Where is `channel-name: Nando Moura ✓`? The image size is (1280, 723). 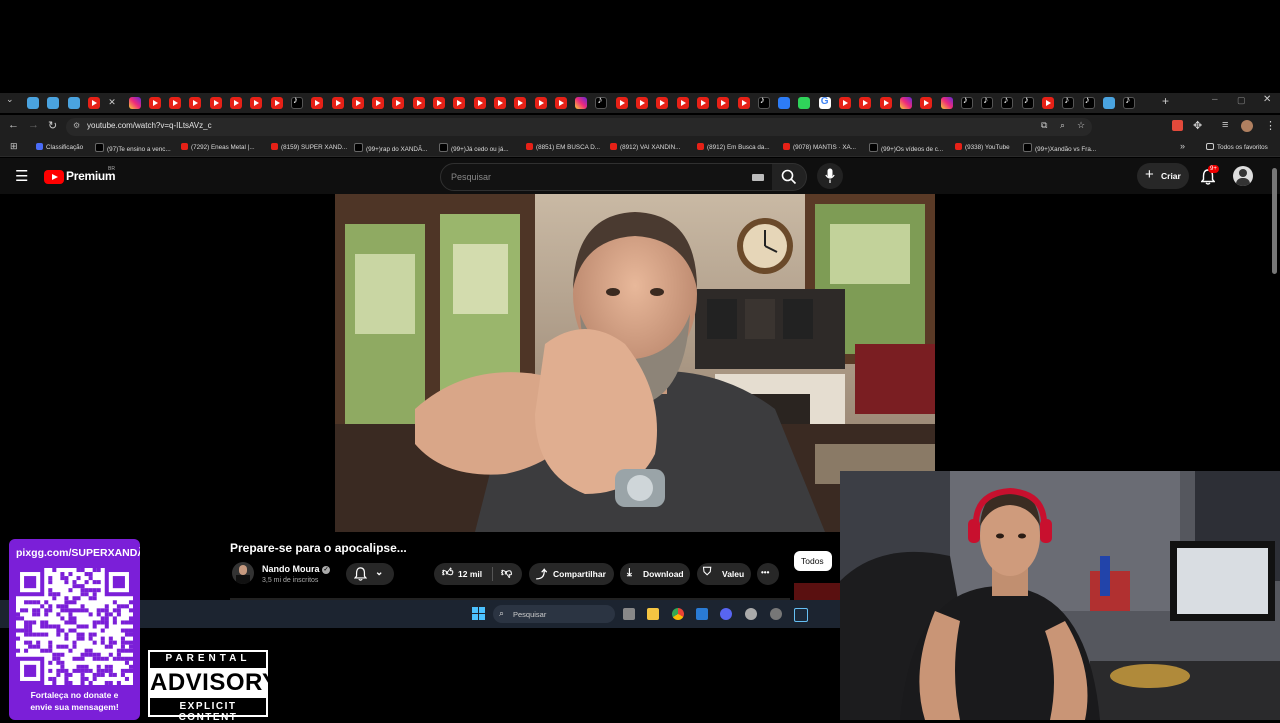 channel-name: Nando Moura ✓ is located at coordinates (296, 569).